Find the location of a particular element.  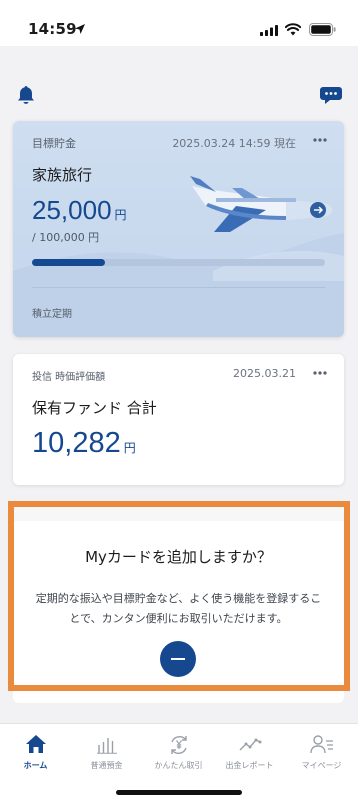

tab-home: ホーム is located at coordinates (35, 749).